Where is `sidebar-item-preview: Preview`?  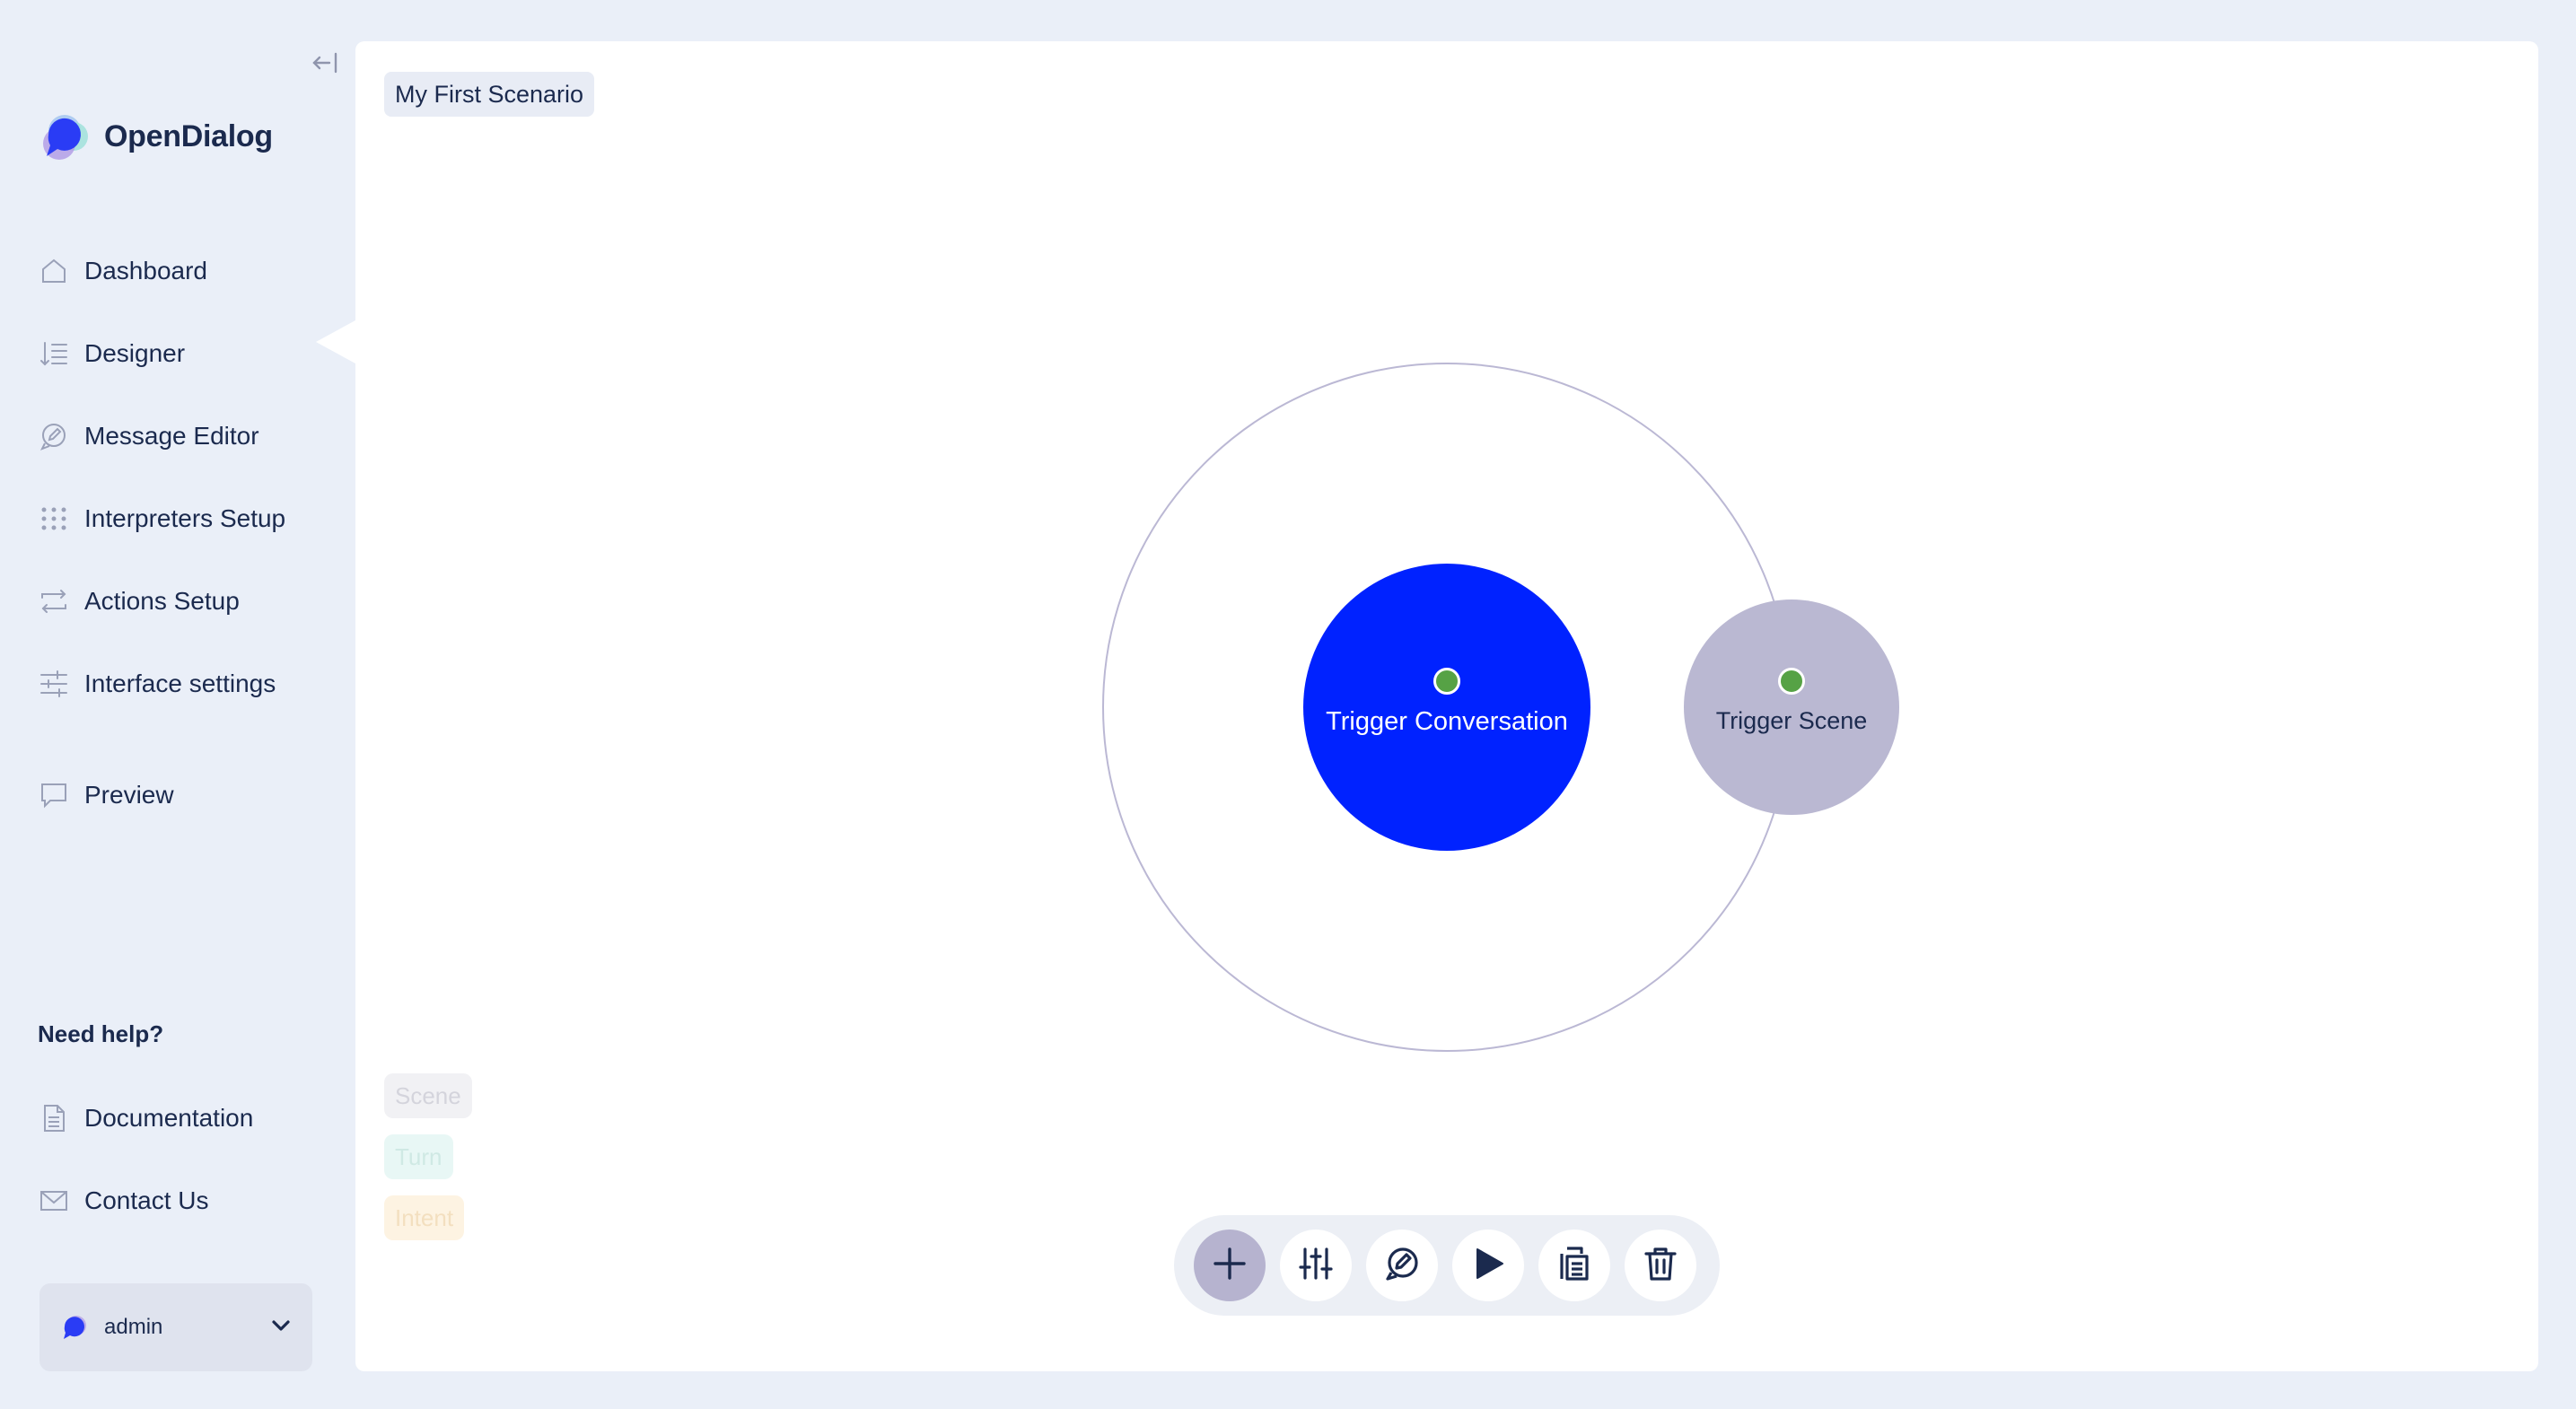
sidebar-item-preview: Preview is located at coordinates (186, 795).